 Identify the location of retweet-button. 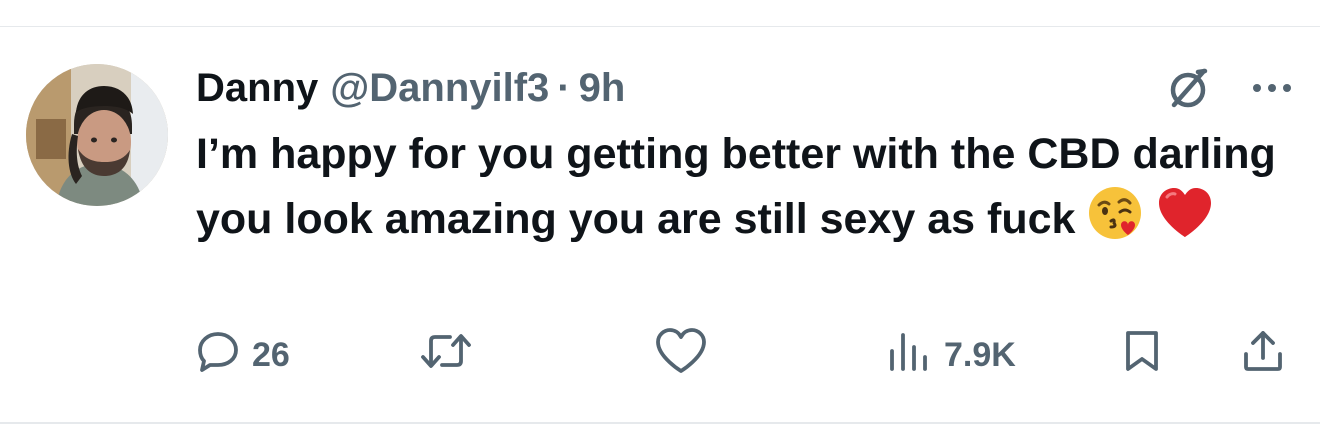
(446, 355).